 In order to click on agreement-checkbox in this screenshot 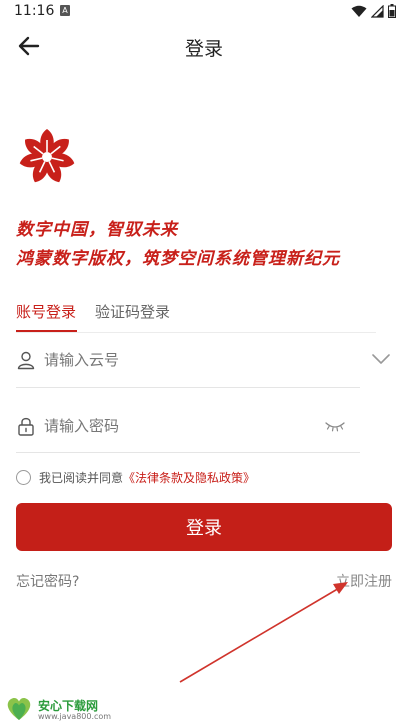, I will do `click(23, 477)`.